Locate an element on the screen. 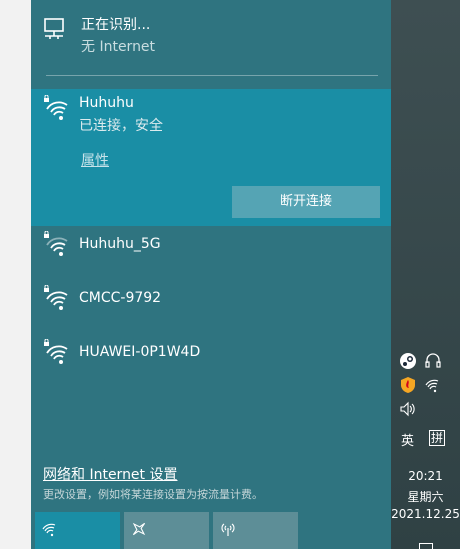  airplane-icon is located at coordinates (139, 529).